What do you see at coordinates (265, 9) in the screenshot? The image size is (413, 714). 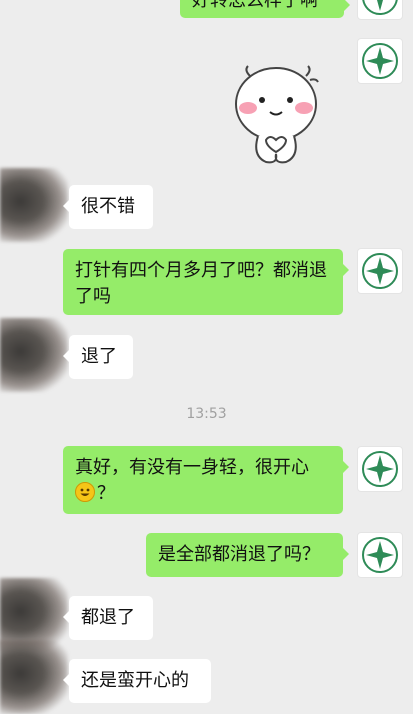 I see `message-bubble-outgoing: 好转怎么样了啊` at bounding box center [265, 9].